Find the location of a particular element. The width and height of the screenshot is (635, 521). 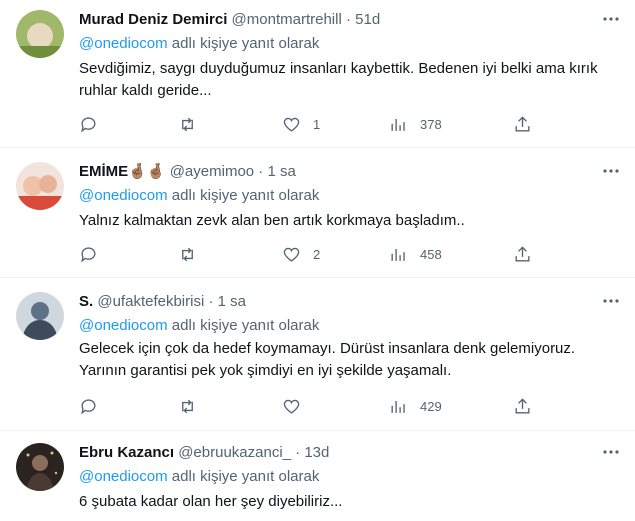

display-name: Ebru Kazancı is located at coordinates (126, 452).